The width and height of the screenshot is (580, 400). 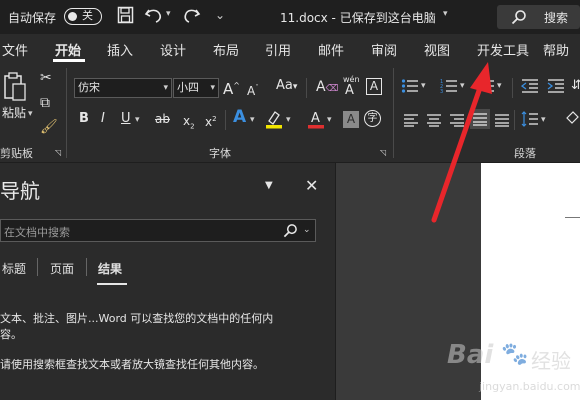 I want to click on nav-pane-title: 导航, so click(x=20, y=191).